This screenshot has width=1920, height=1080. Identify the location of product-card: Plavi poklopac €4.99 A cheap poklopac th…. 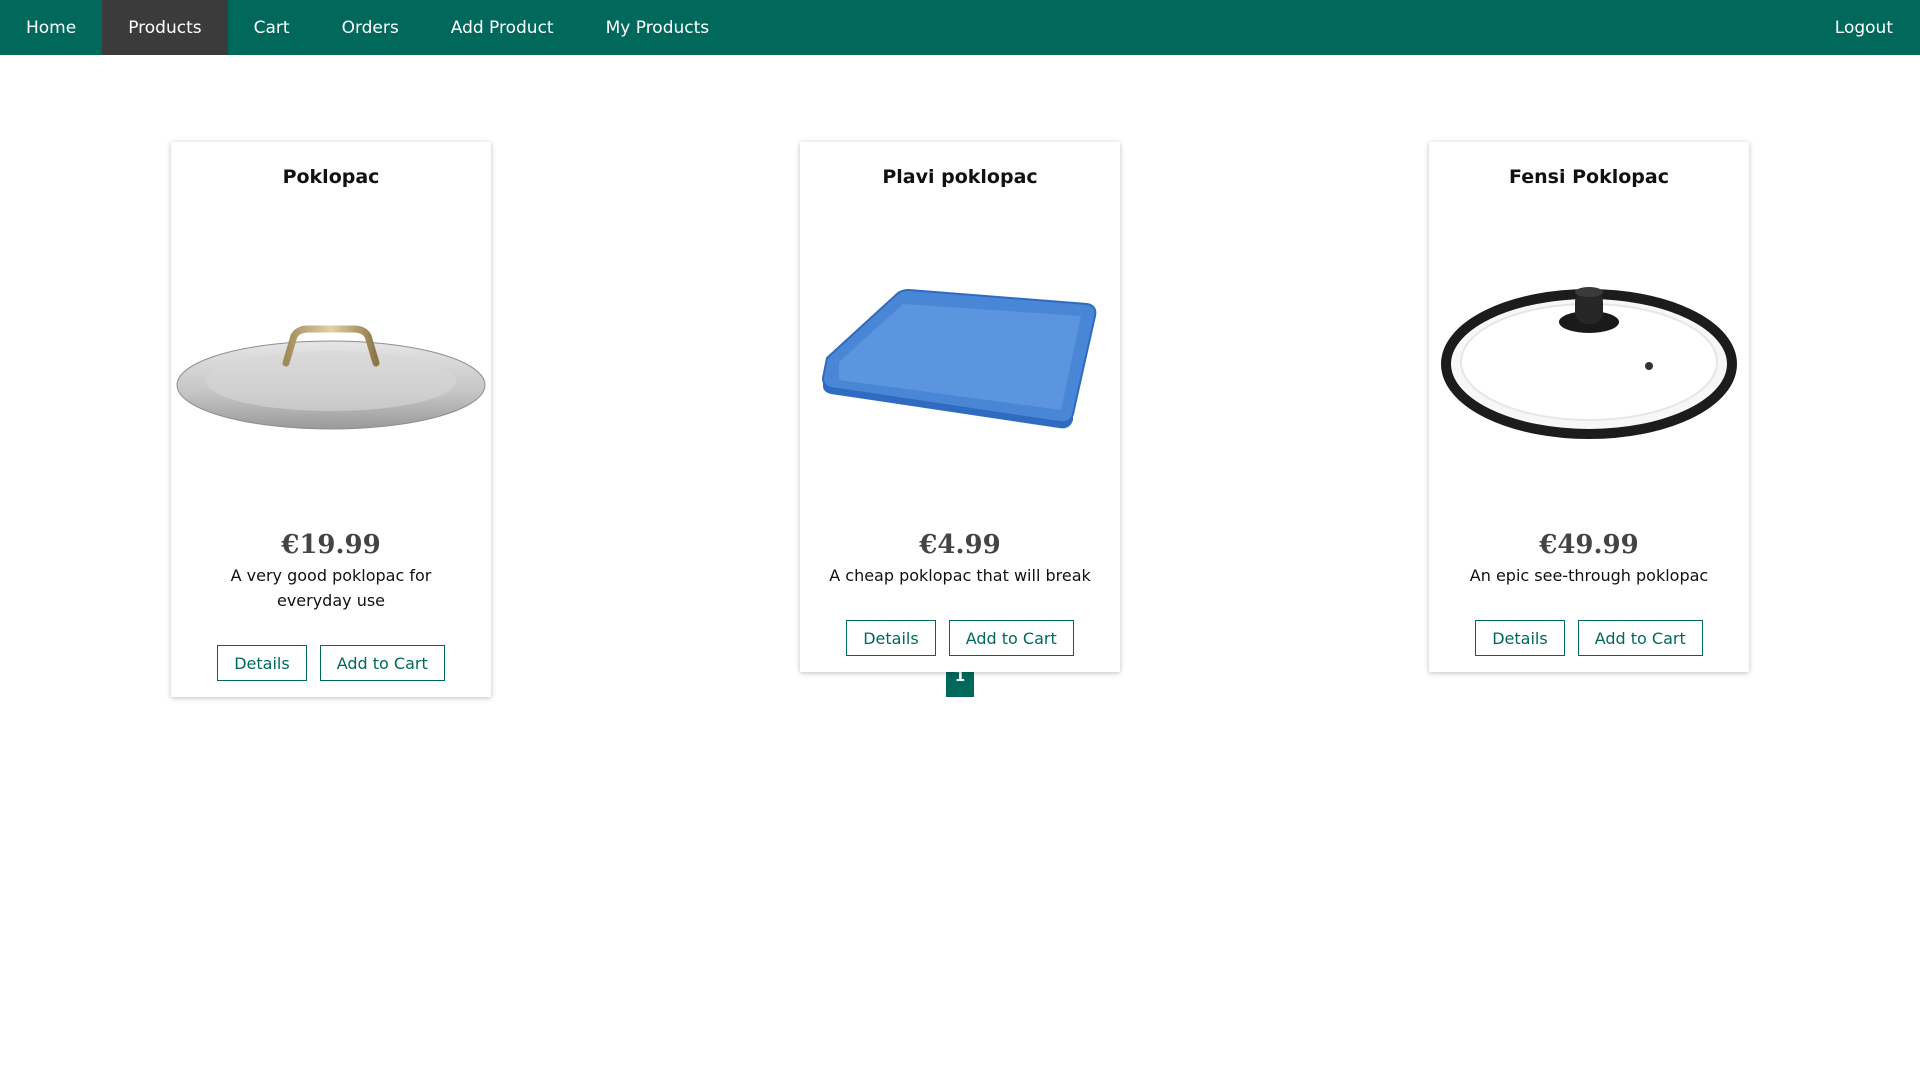
(960, 407).